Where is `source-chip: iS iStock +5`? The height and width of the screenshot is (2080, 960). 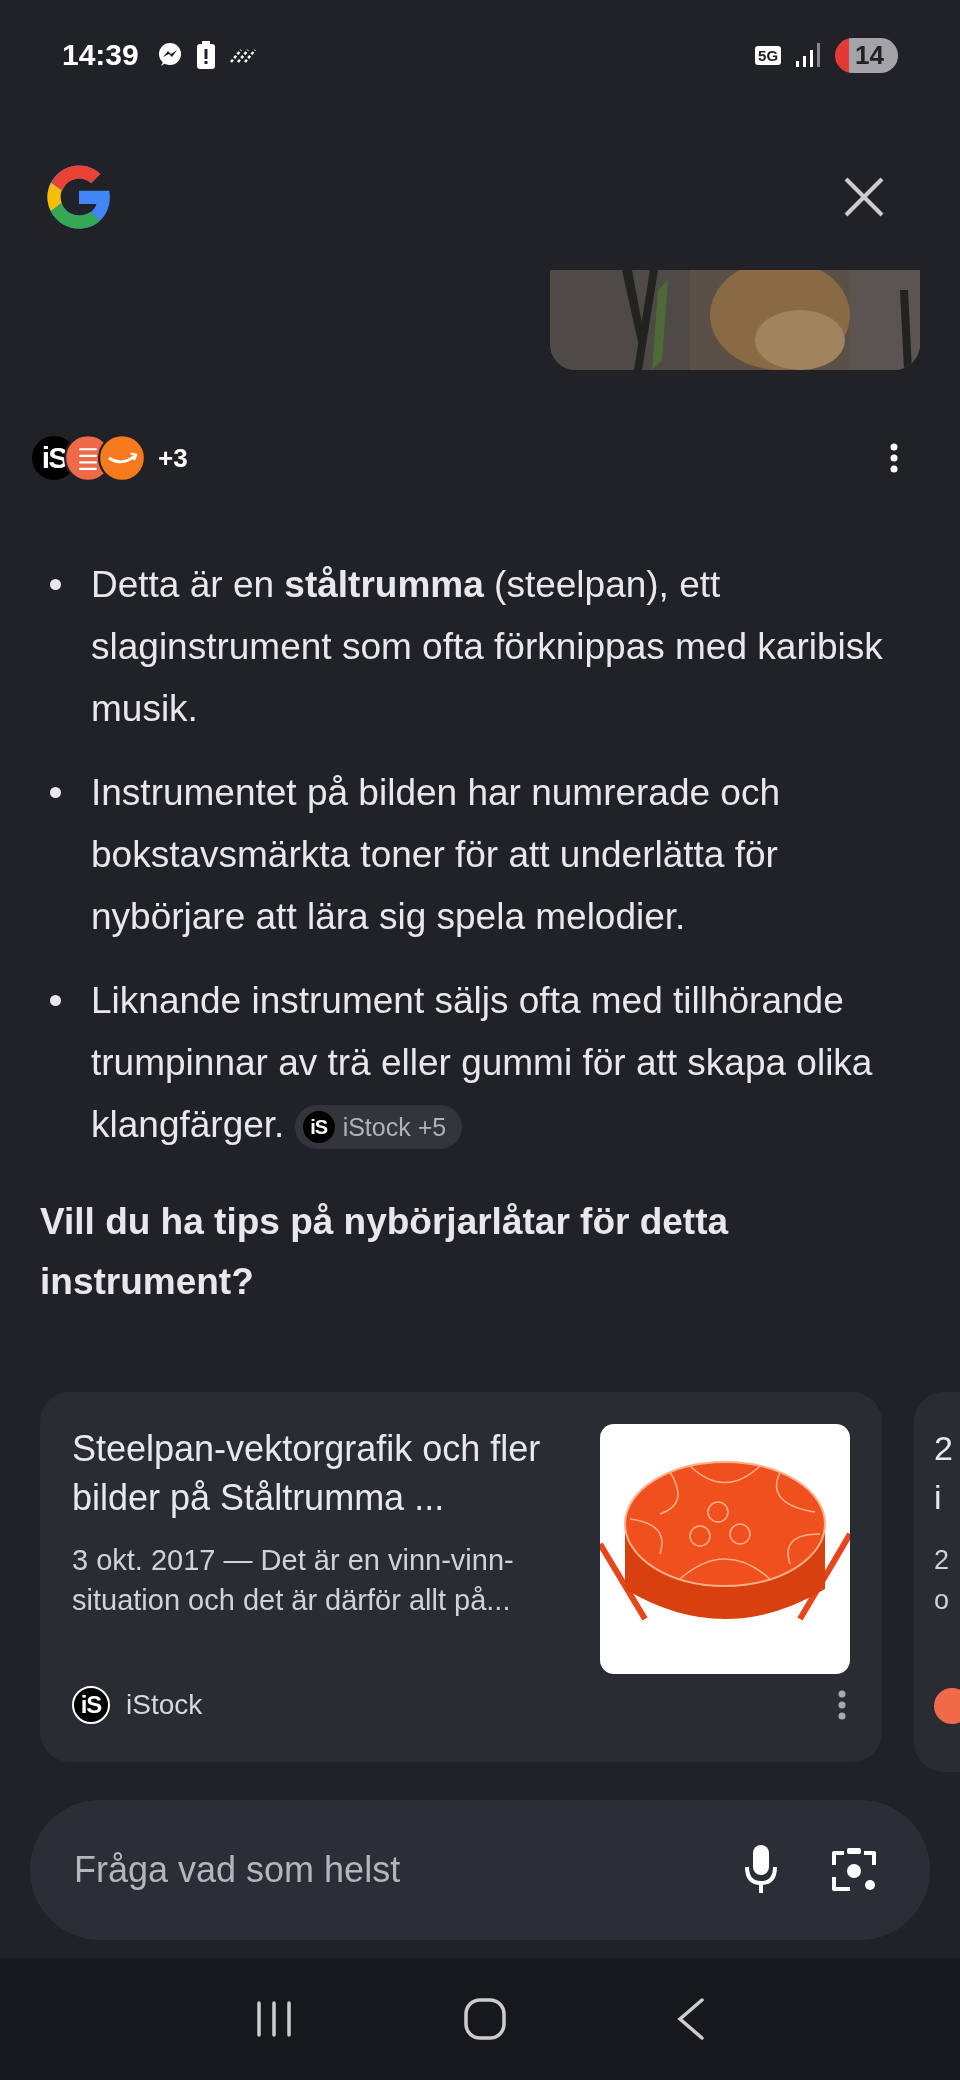
source-chip: iS iStock +5 is located at coordinates (378, 1127).